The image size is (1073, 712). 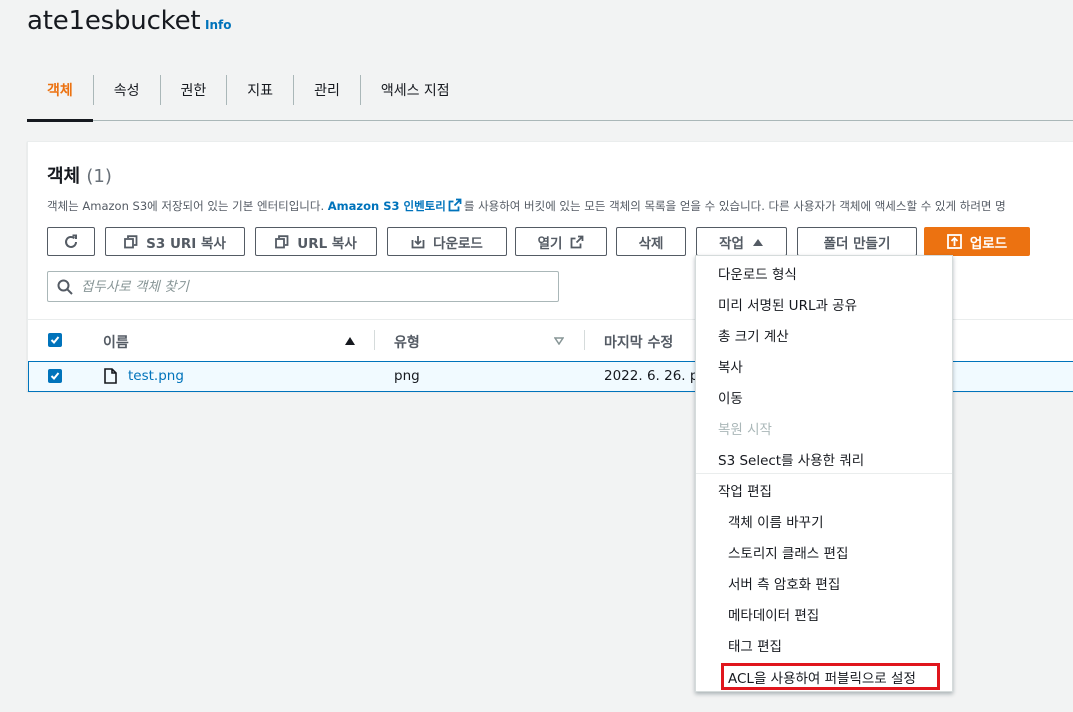 I want to click on objects-heading: 객체 (1), so click(x=79, y=175).